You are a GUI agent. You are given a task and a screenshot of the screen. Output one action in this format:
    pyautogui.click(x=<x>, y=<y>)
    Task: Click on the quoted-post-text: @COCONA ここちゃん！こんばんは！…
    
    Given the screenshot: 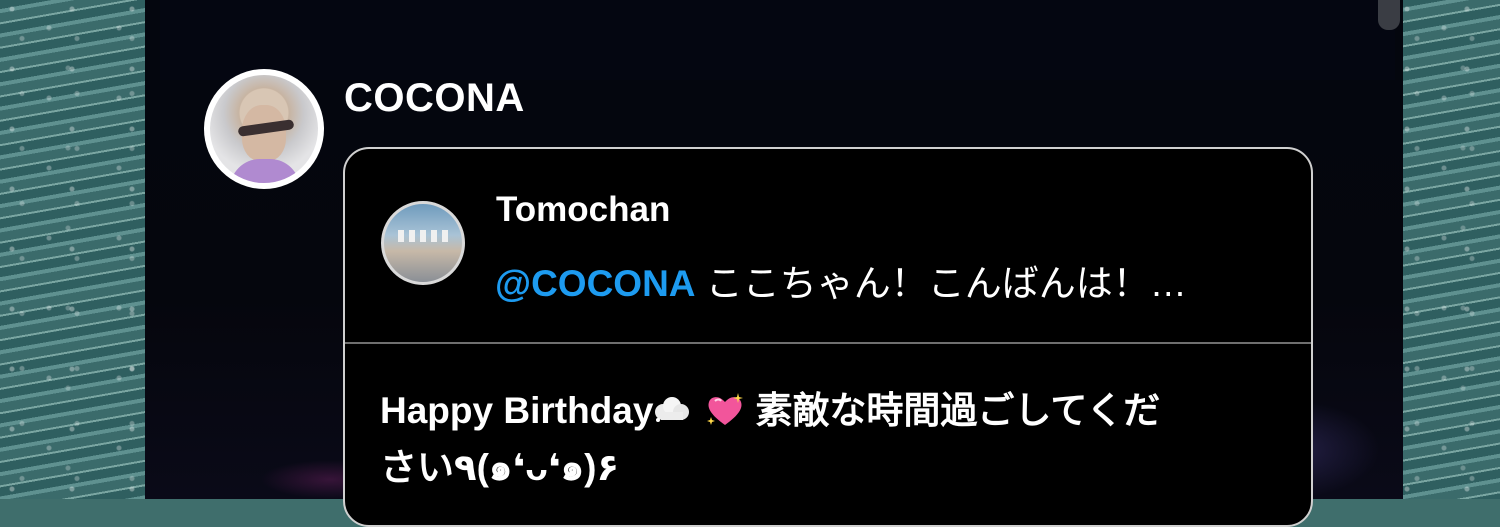 What is the action you would take?
    pyautogui.click(x=841, y=280)
    